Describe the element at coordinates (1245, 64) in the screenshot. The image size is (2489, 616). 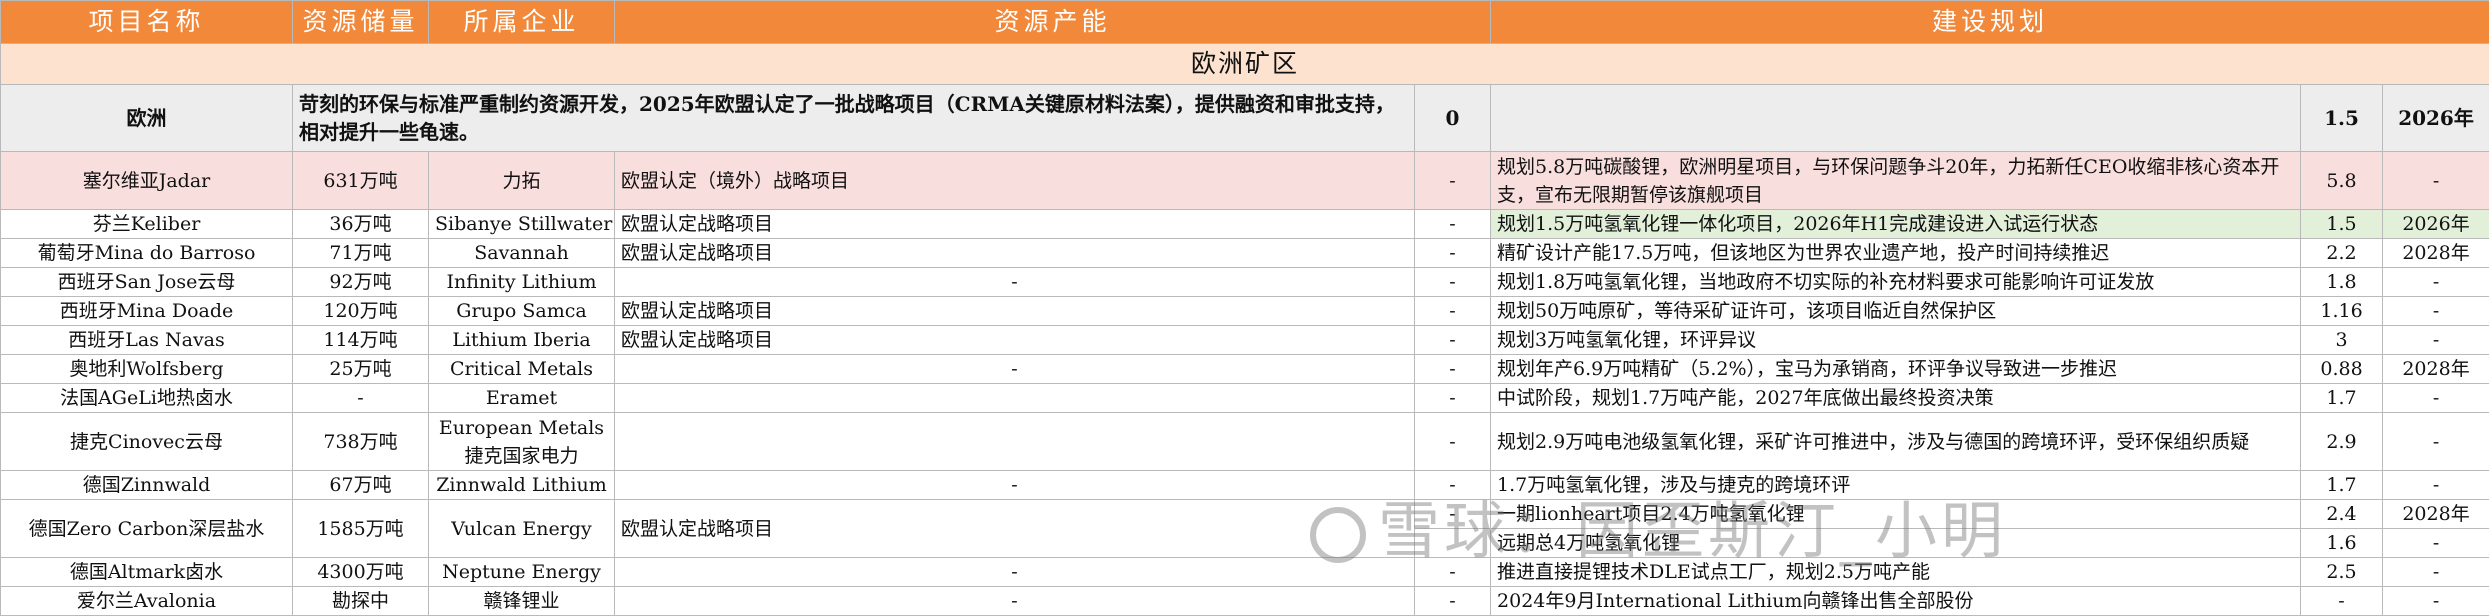
I see `region-title: 欧洲矿区` at that location.